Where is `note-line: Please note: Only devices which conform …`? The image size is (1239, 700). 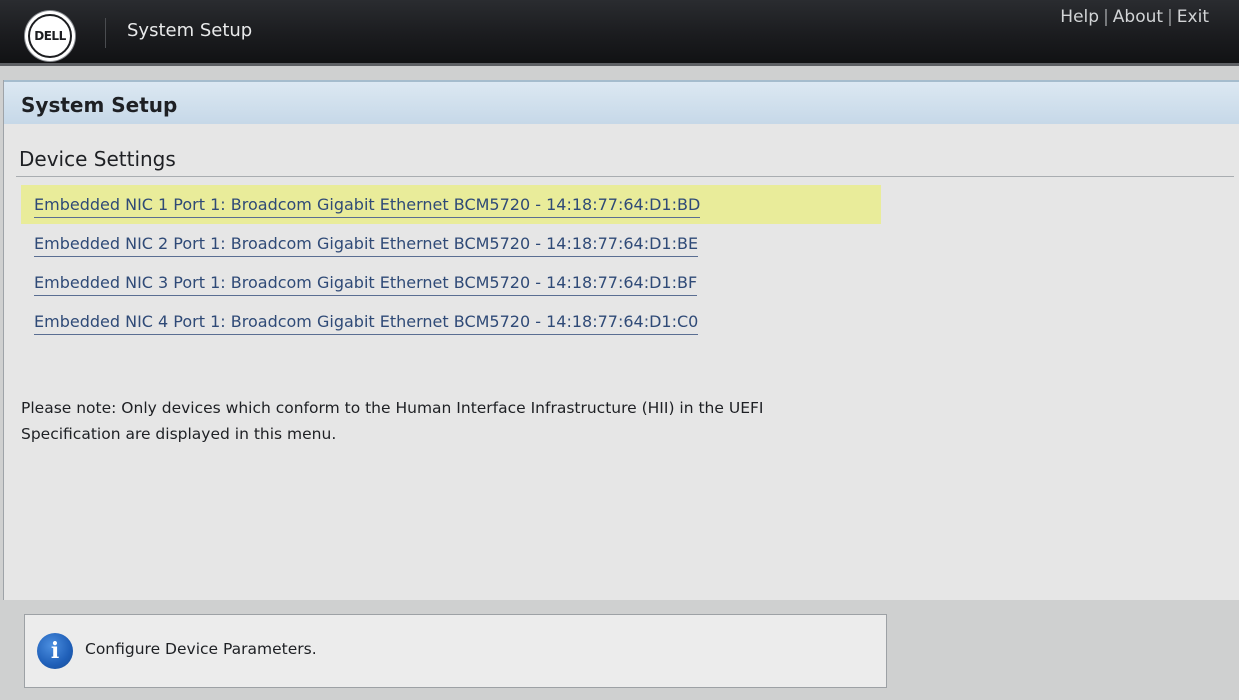
note-line: Please note: Only devices which conform … is located at coordinates (392, 408).